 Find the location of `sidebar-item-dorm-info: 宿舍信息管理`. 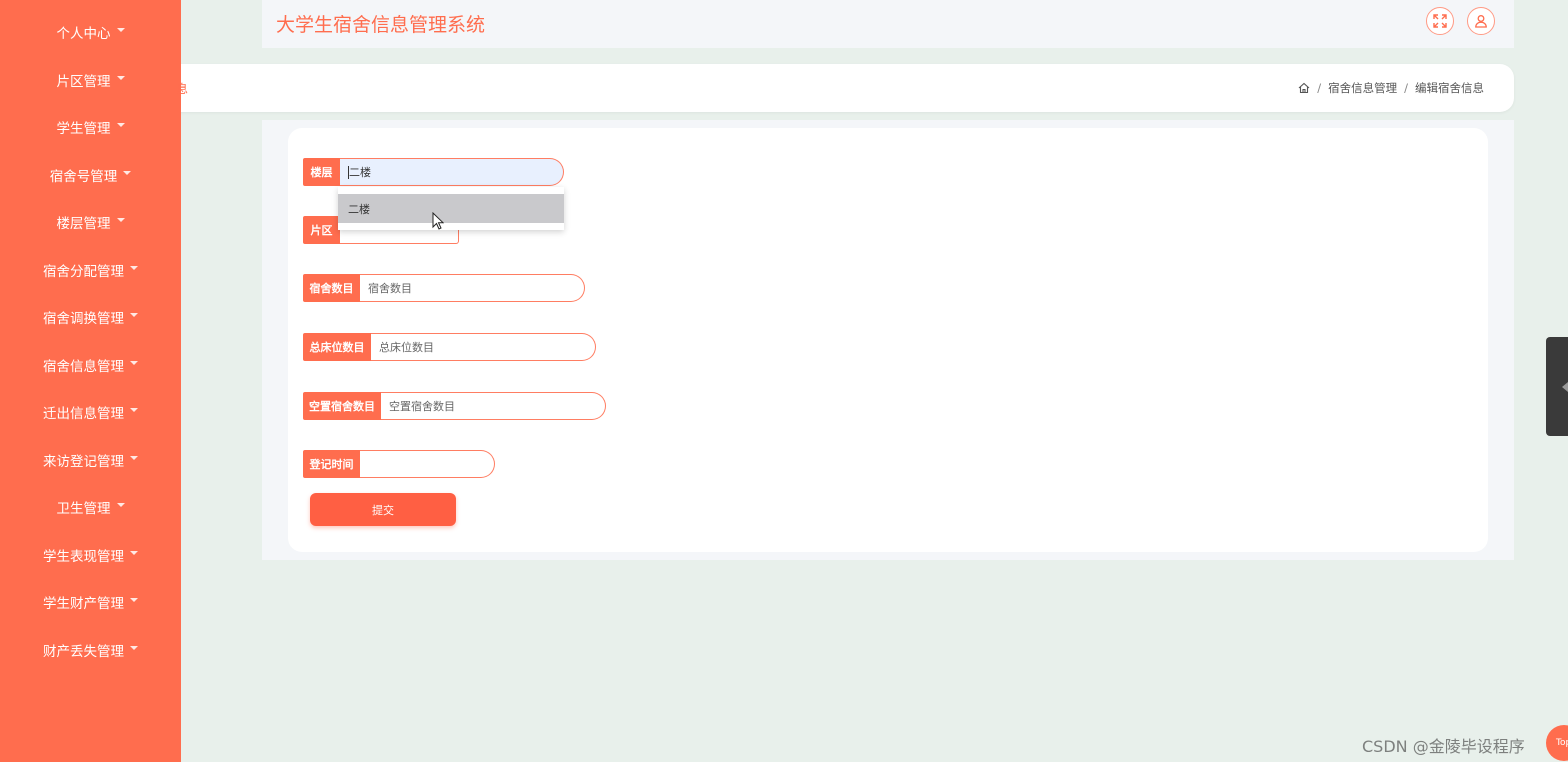

sidebar-item-dorm-info: 宿舍信息管理 is located at coordinates (90, 365).